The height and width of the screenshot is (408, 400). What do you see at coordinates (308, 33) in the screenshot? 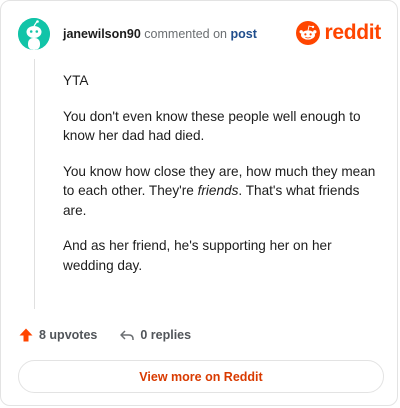
I see `reddit-alien-icon` at bounding box center [308, 33].